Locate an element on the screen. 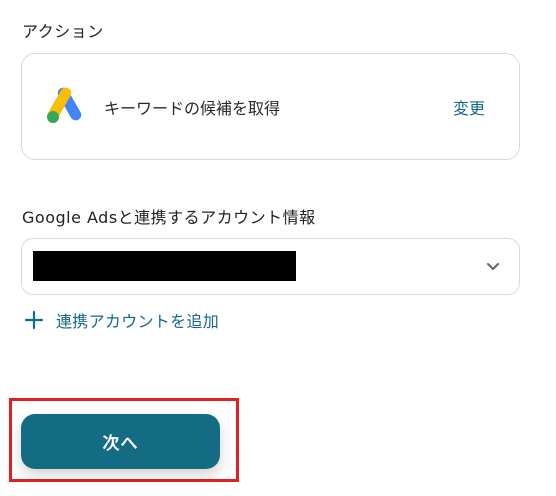 The width and height of the screenshot is (556, 496). account-select is located at coordinates (270, 266).